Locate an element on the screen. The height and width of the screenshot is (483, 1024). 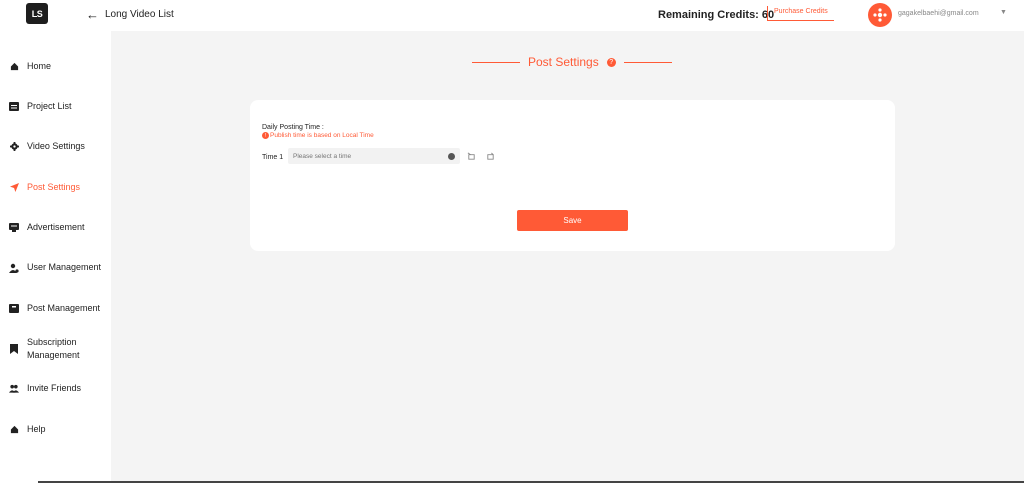
back-label: Long Video List is located at coordinates (139, 14).